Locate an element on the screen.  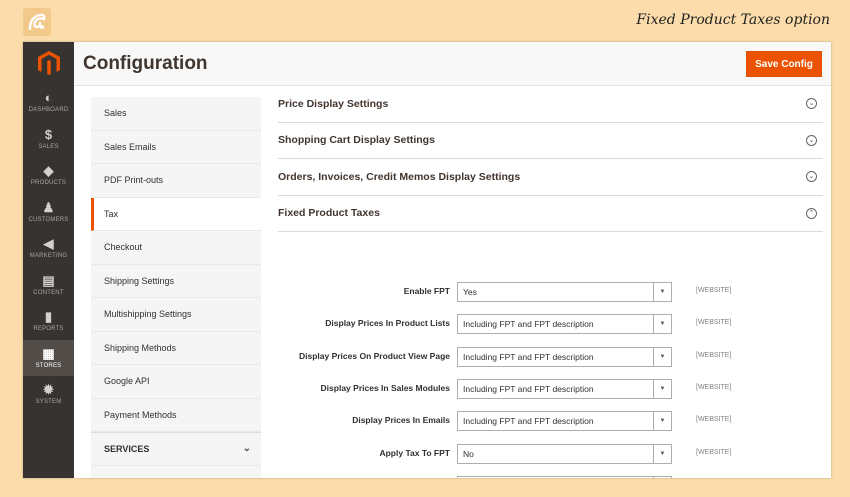
field-label: Display Prices On Product View Page is located at coordinates (374, 355).